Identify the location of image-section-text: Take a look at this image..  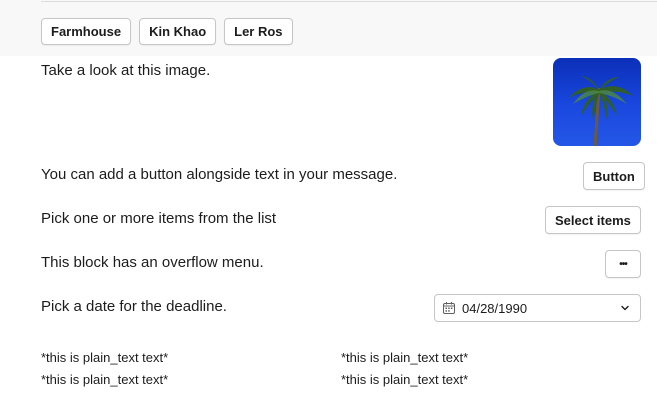
(126, 70).